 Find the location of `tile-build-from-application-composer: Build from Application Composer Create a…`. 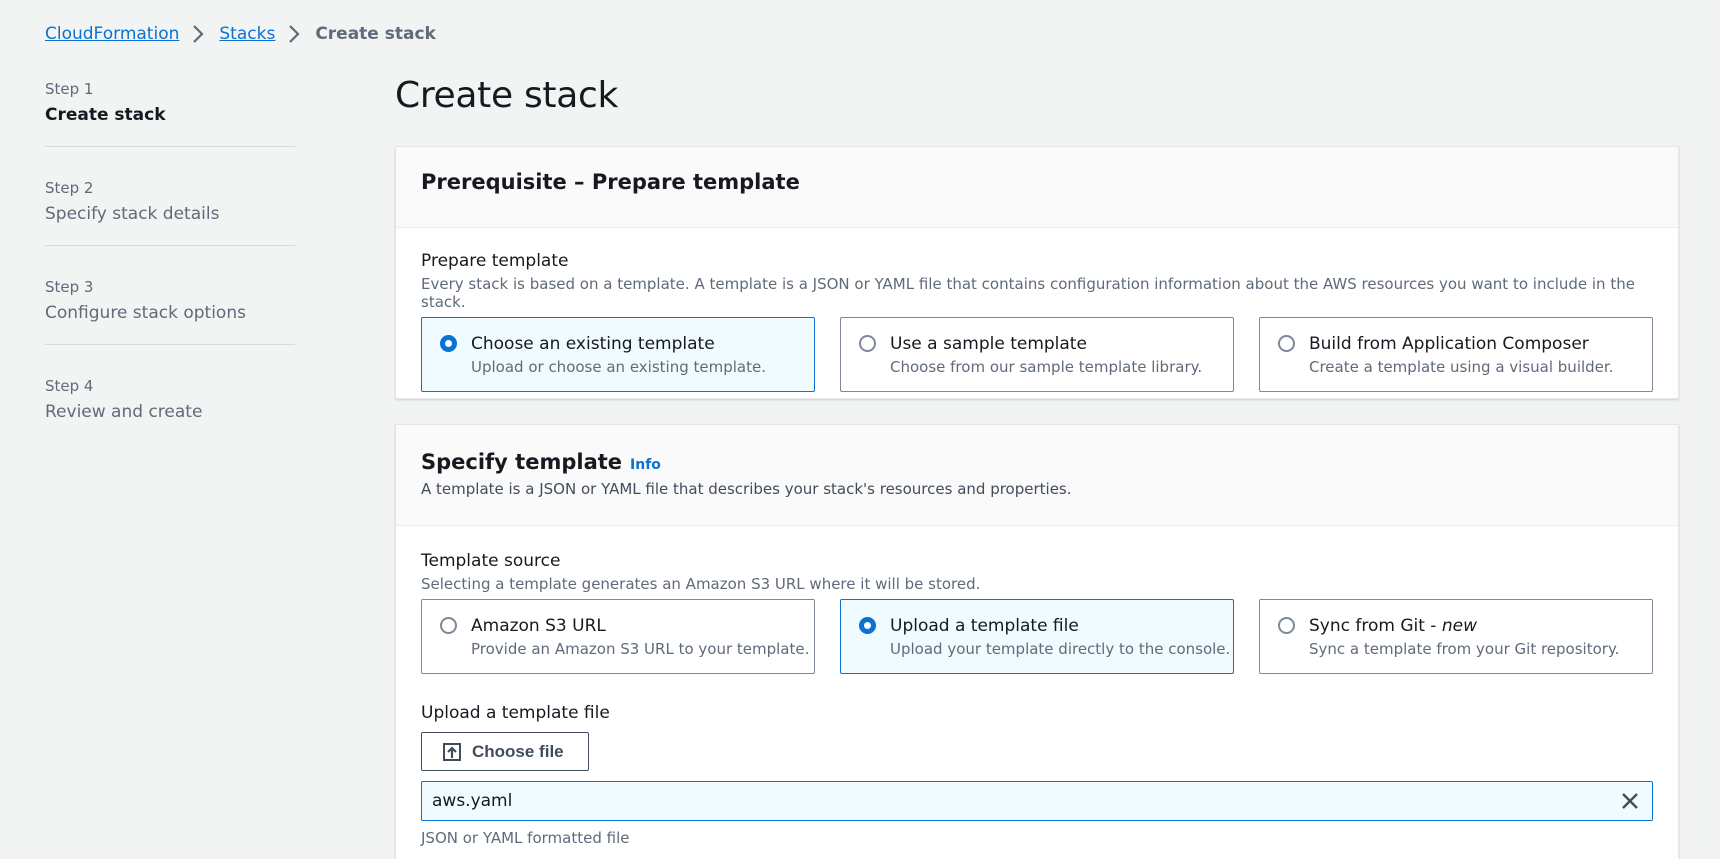

tile-build-from-application-composer: Build from Application Composer Create a… is located at coordinates (1456, 354).